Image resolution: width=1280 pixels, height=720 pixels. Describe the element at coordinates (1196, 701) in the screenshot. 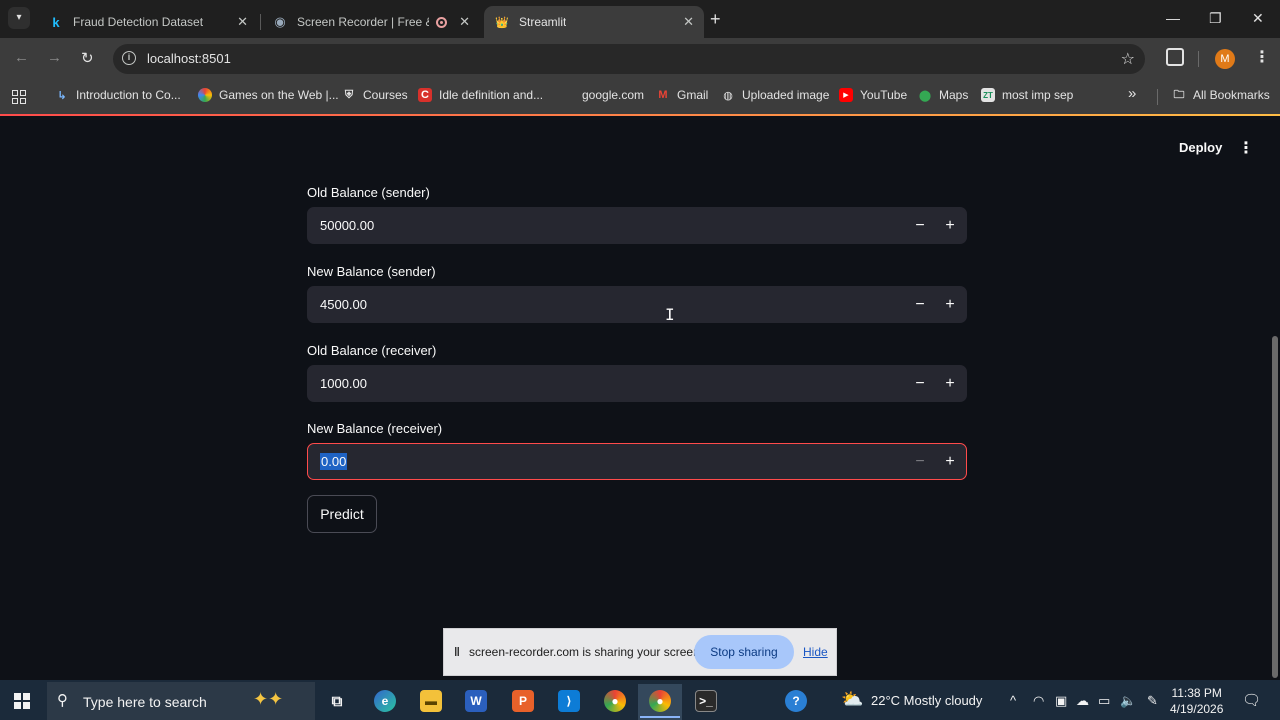

I see `system-clock: 11:38 PM 4/19/2026` at that location.